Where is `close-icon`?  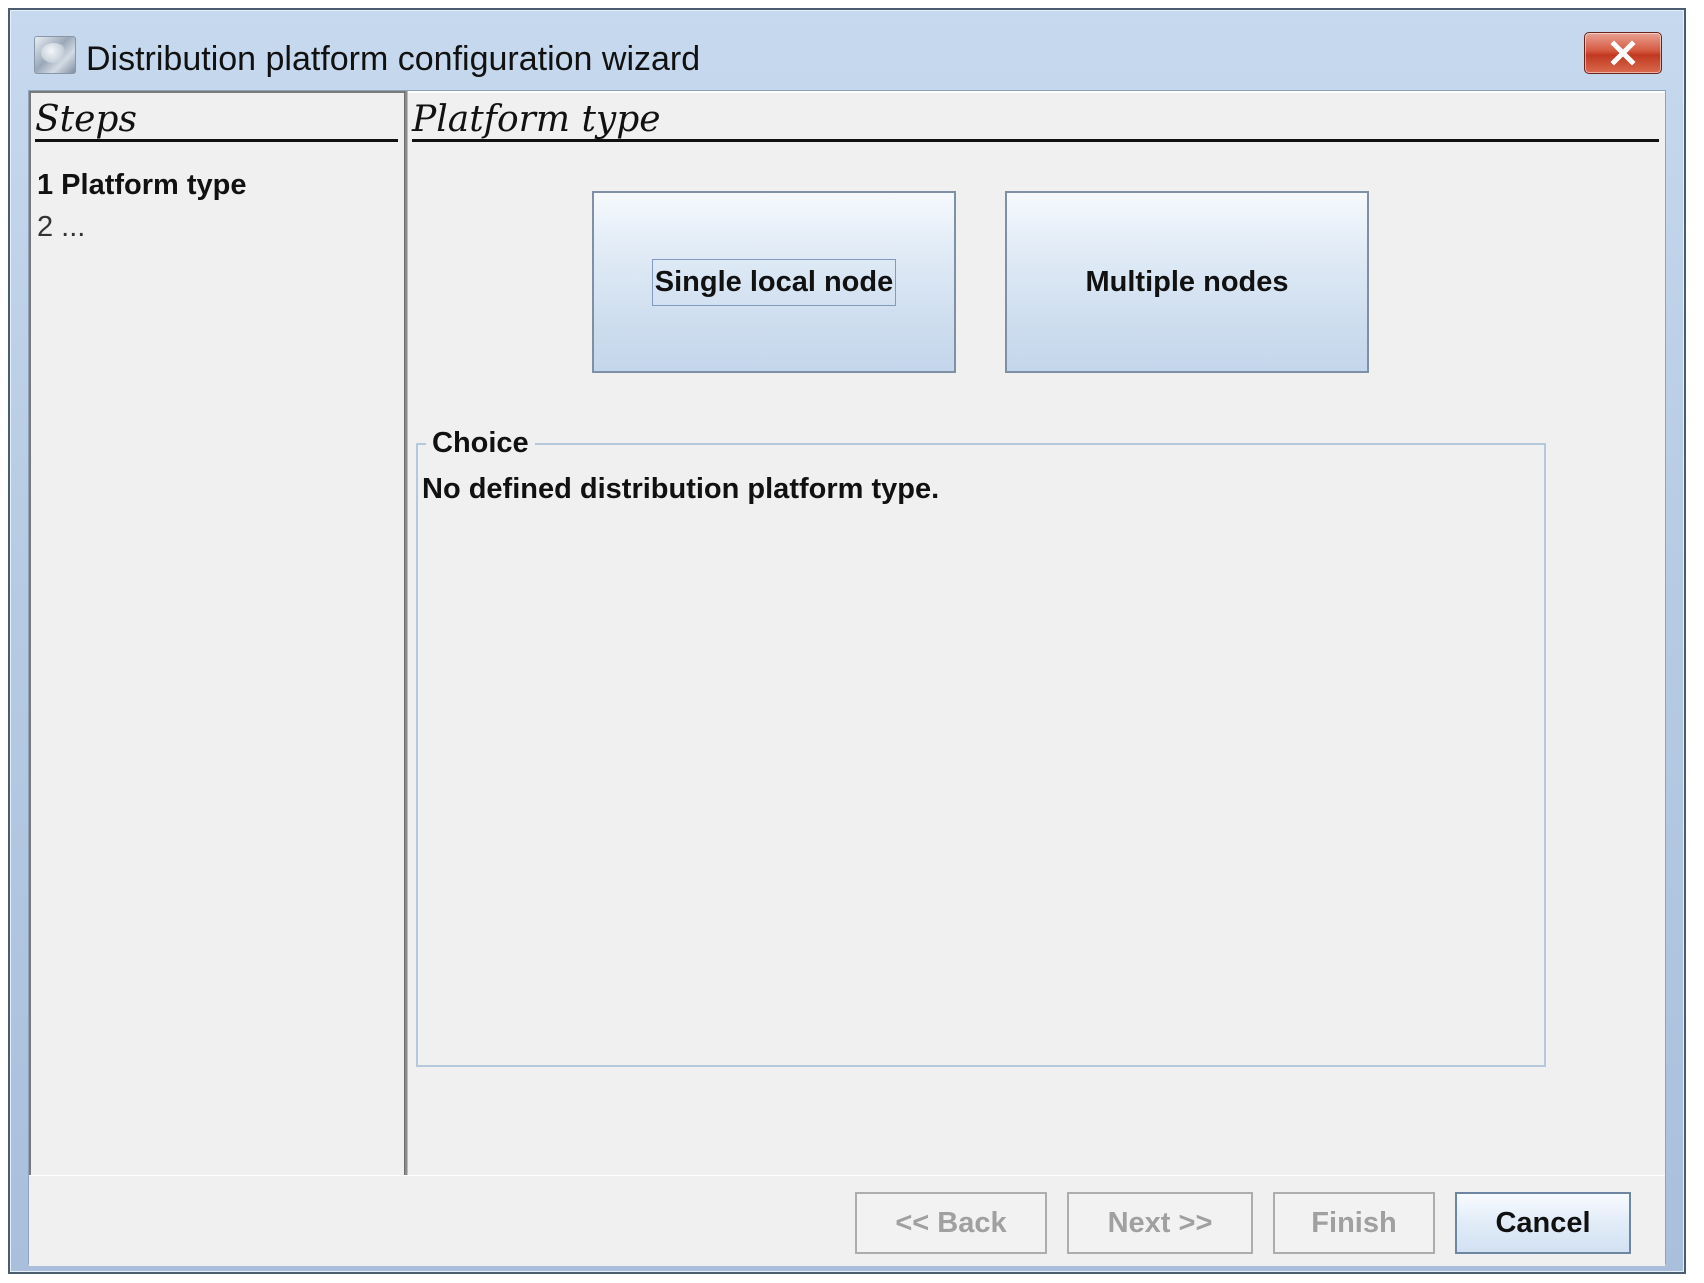
close-icon is located at coordinates (1623, 53).